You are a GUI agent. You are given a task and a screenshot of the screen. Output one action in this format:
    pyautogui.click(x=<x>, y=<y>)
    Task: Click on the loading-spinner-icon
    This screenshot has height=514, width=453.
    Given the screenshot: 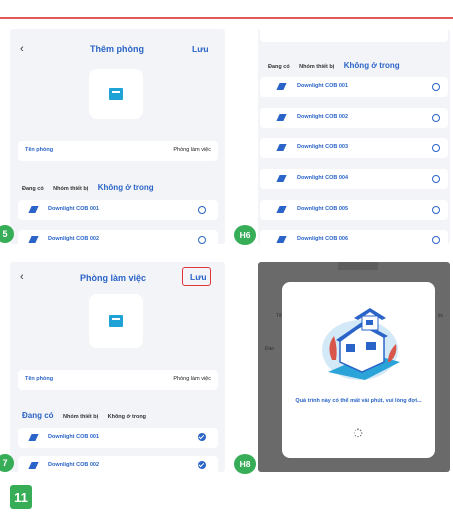 What is the action you would take?
    pyautogui.click(x=358, y=433)
    